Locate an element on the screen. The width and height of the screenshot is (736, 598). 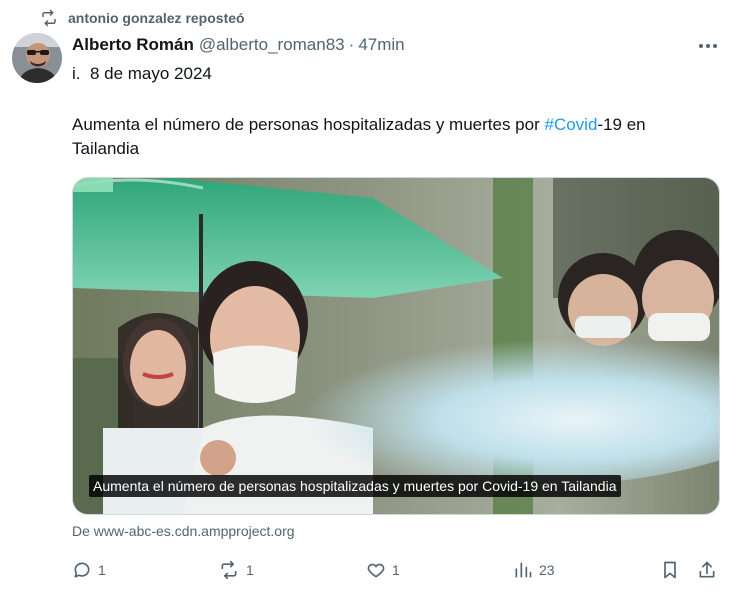
bookmark-button is located at coordinates (670, 570).